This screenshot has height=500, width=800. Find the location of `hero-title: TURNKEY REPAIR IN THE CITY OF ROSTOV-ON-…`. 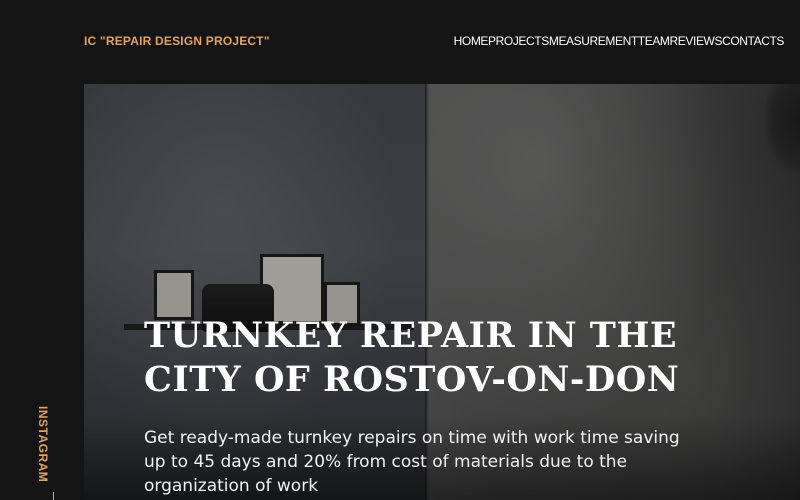

hero-title: TURNKEY REPAIR IN THE CITY OF ROSTOV-ON-… is located at coordinates (412, 357).